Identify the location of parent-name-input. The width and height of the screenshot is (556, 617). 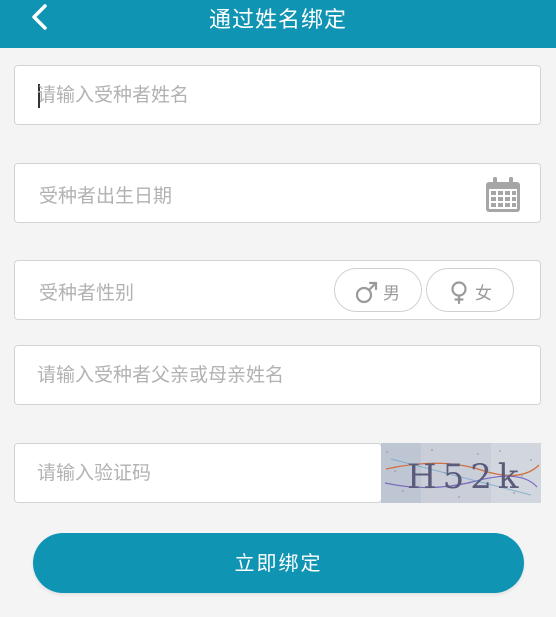
(272, 375).